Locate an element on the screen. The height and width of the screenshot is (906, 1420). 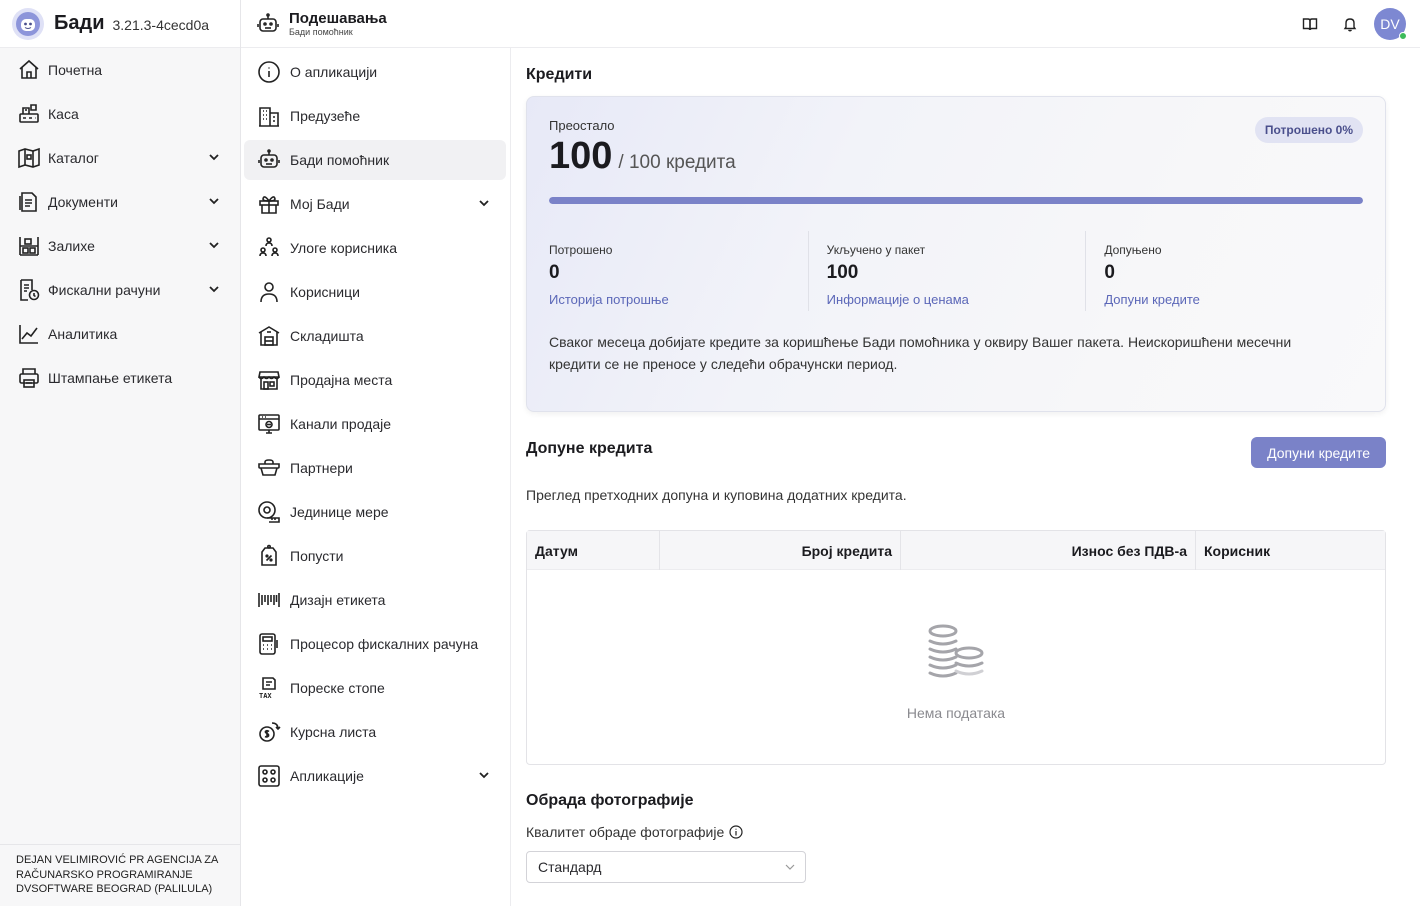
user-avatar: DV is located at coordinates (1390, 24).